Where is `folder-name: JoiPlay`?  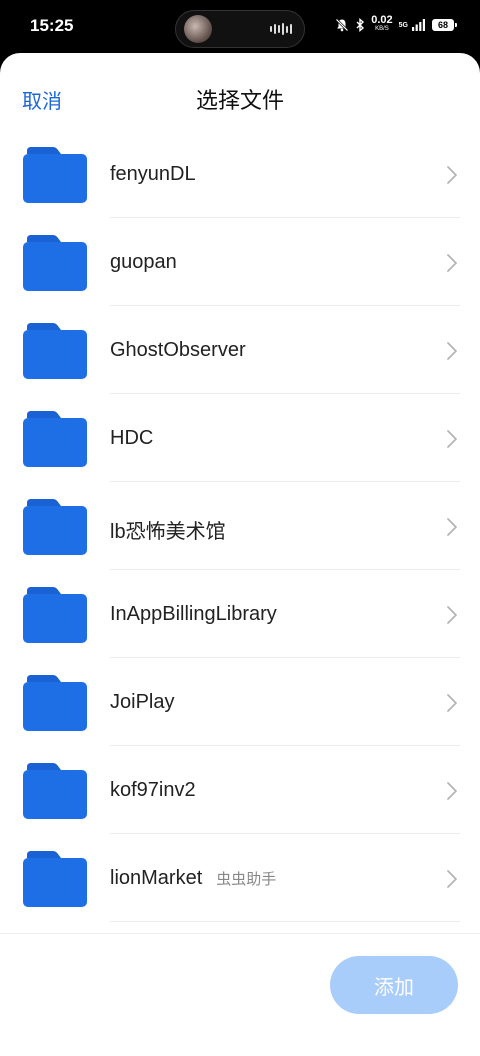 folder-name: JoiPlay is located at coordinates (142, 702).